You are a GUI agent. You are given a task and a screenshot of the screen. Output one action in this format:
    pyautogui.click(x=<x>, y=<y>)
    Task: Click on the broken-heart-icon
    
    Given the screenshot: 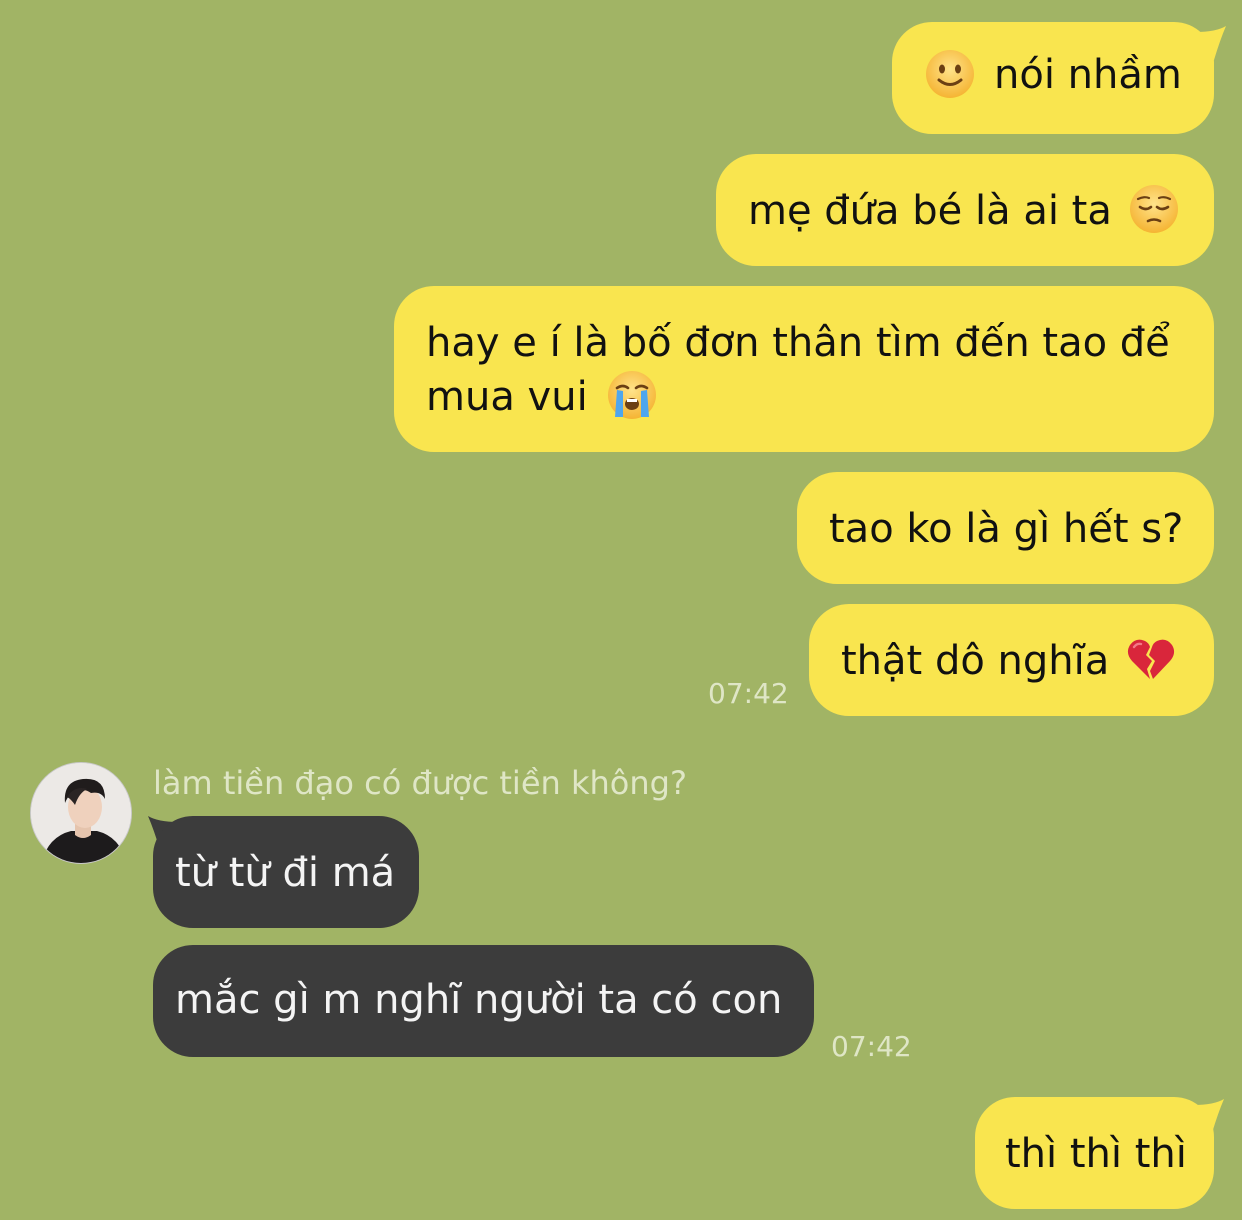 What is the action you would take?
    pyautogui.click(x=1151, y=659)
    